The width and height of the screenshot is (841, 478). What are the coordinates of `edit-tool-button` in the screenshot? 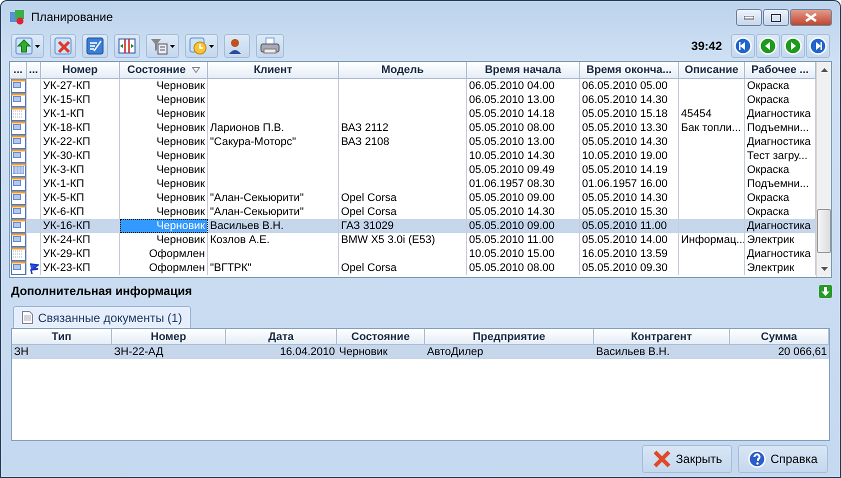 It's located at (95, 46).